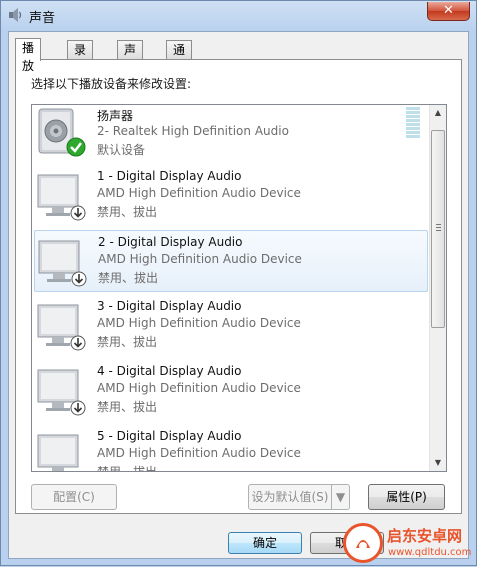 This screenshot has width=477, height=567. I want to click on title-bar: 声音 ✕, so click(238, 16).